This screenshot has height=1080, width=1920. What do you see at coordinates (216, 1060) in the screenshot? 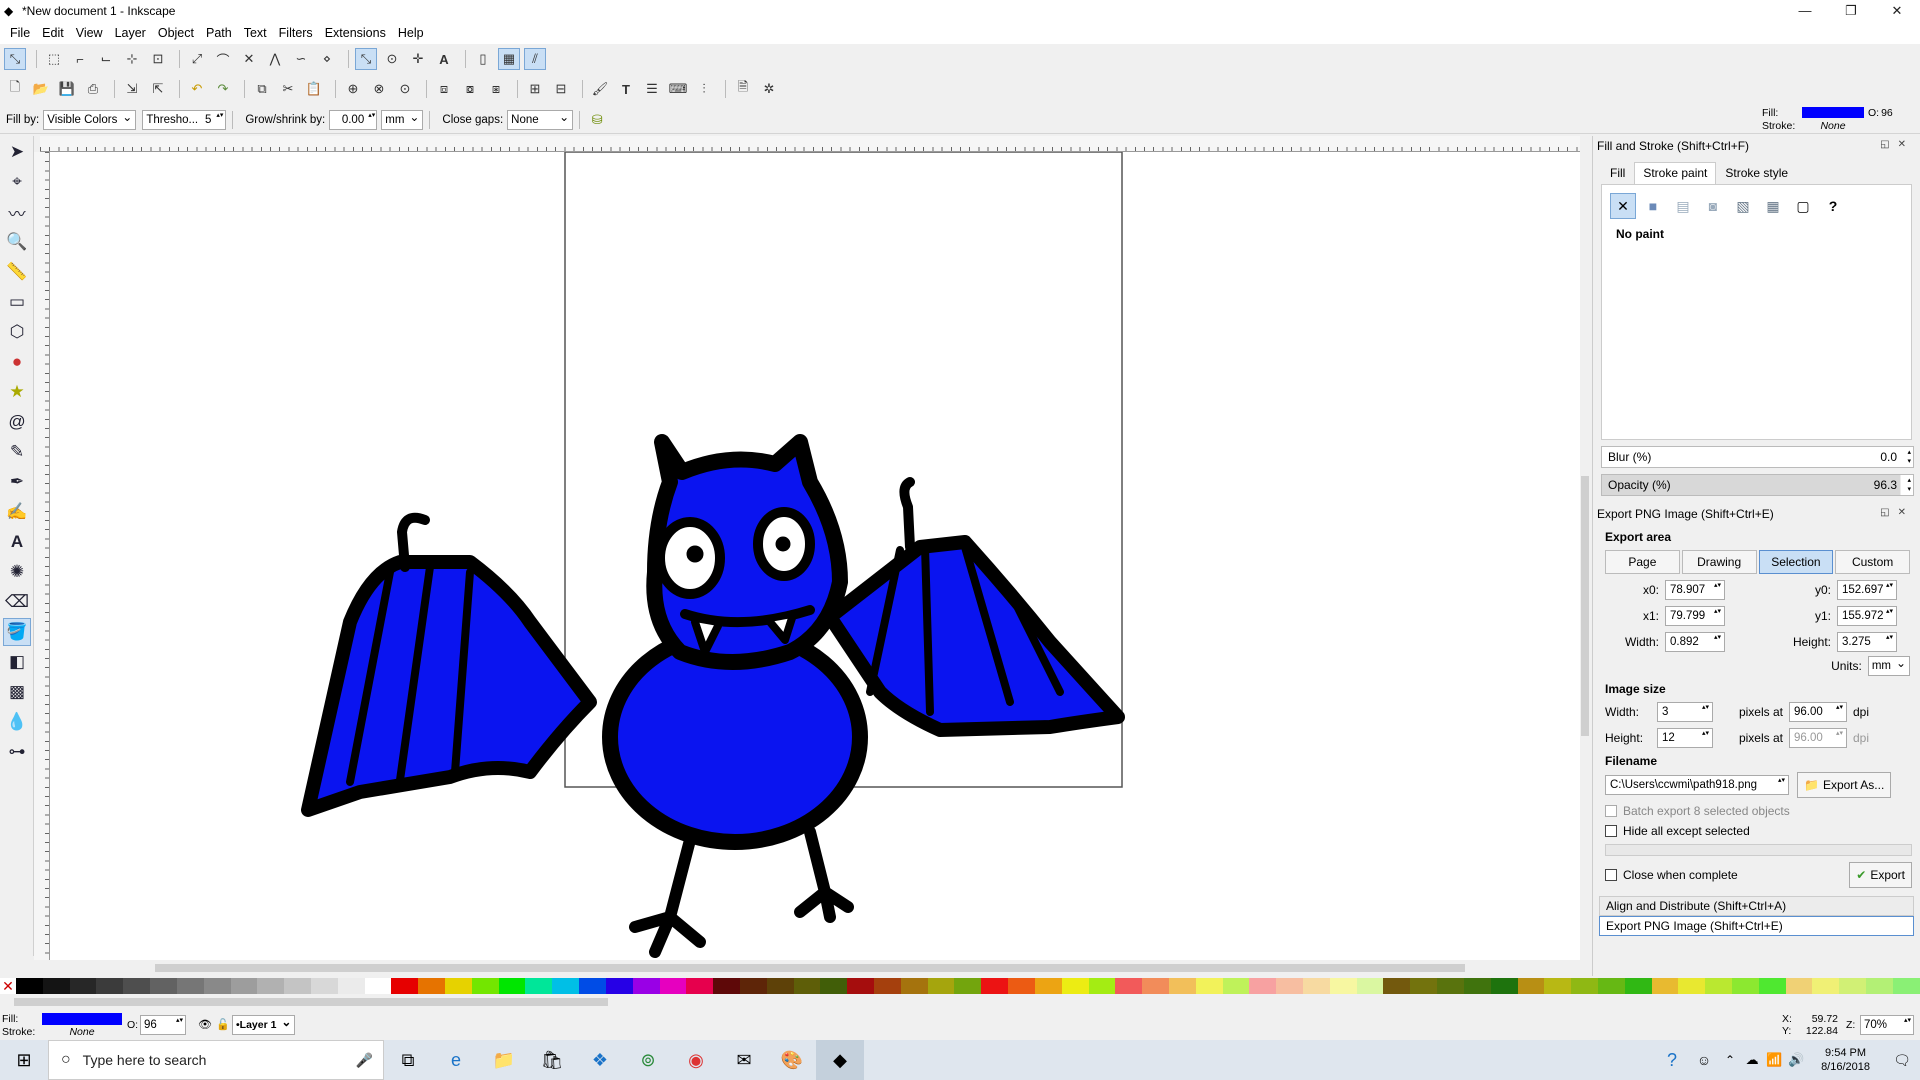
I see `taskbar-search-box: ○ Type here to search 🎤` at bounding box center [216, 1060].